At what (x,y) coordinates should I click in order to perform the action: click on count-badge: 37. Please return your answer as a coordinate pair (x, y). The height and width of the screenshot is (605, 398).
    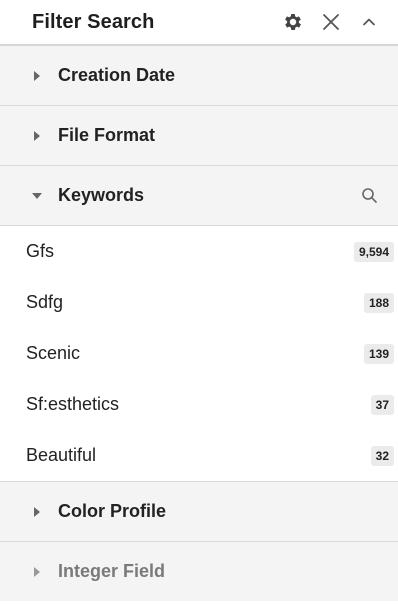
    Looking at the image, I should click on (382, 404).